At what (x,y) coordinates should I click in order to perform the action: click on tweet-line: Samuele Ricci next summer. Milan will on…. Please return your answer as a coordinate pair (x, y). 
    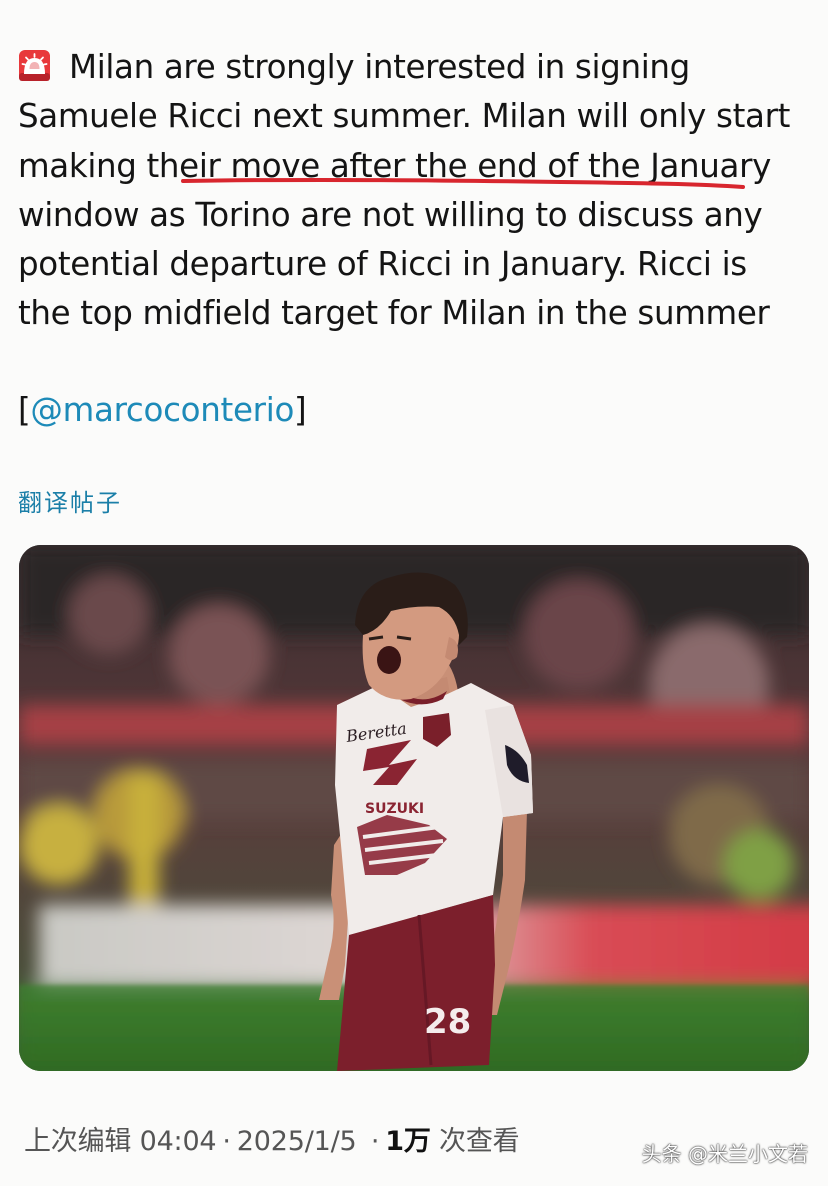
    Looking at the image, I should click on (404, 116).